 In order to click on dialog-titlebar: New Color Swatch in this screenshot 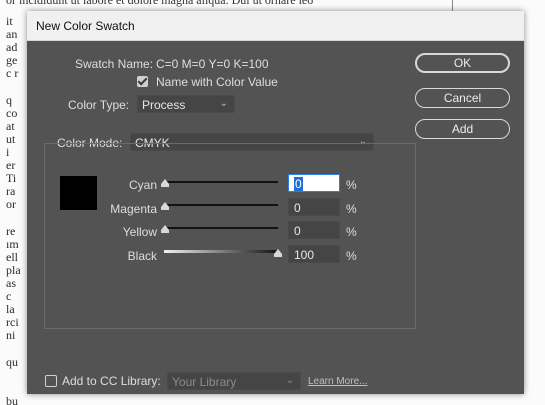, I will do `click(275, 26)`.